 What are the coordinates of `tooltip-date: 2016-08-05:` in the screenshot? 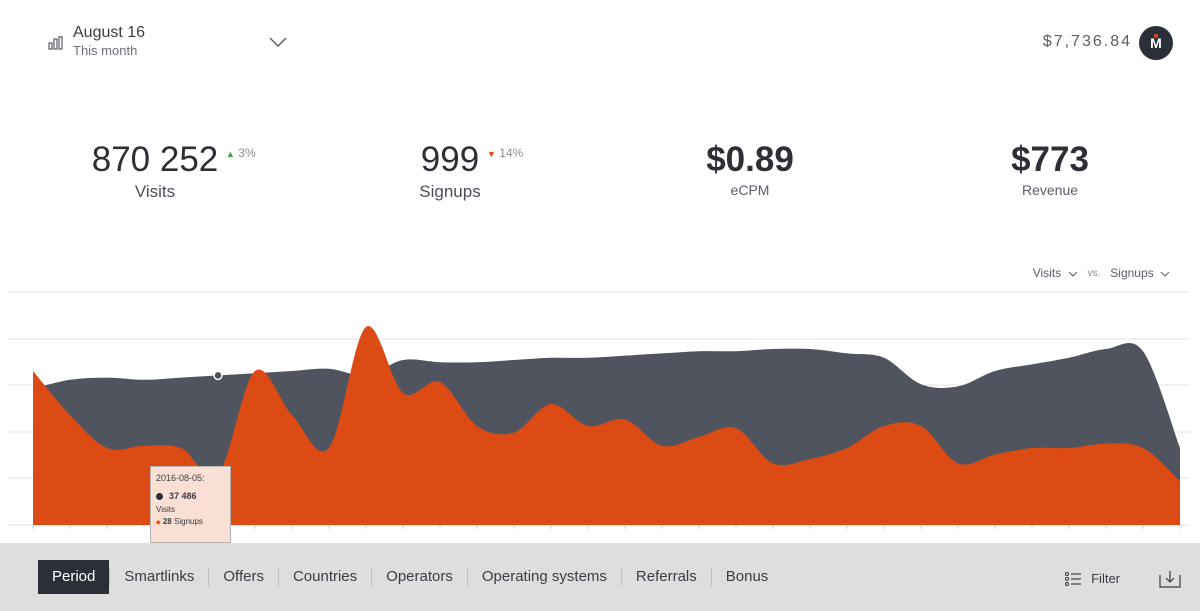 It's located at (180, 478).